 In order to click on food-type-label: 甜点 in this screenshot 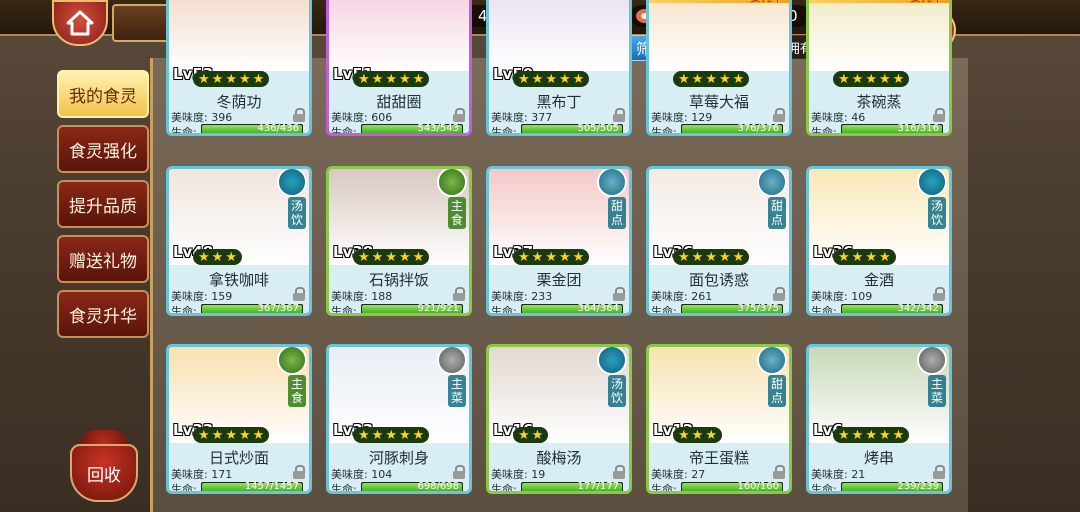, I will do `click(617, 213)`.